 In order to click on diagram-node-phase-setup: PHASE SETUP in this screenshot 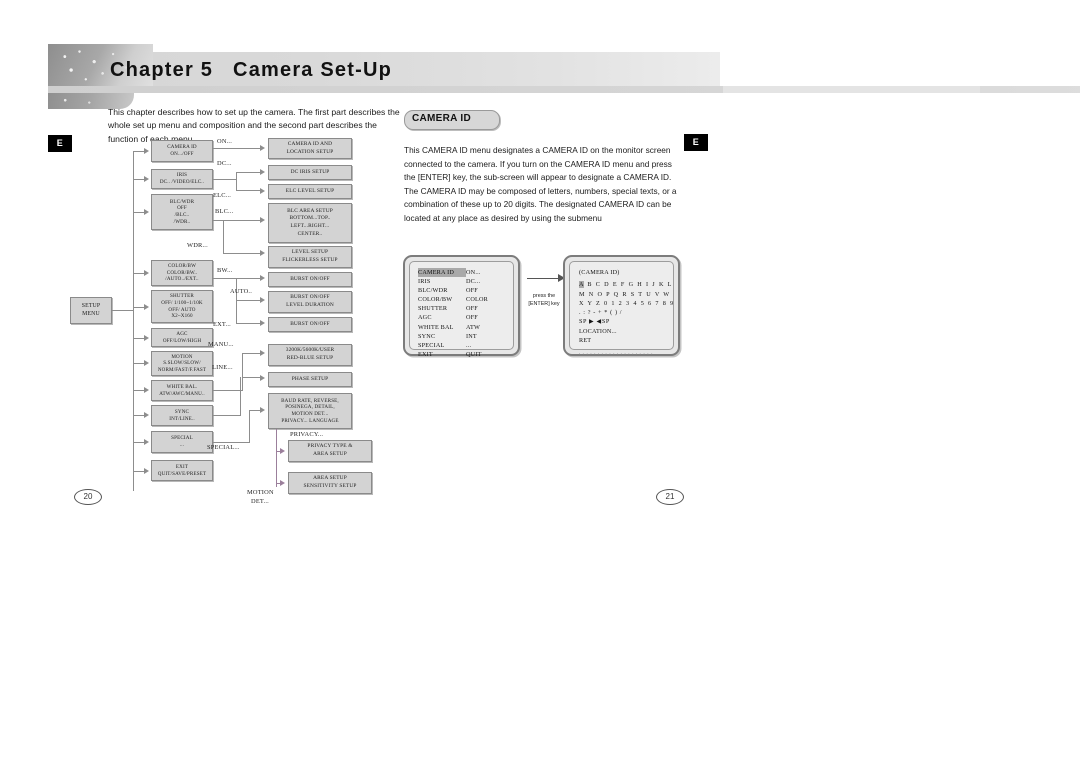, I will do `click(310, 379)`.